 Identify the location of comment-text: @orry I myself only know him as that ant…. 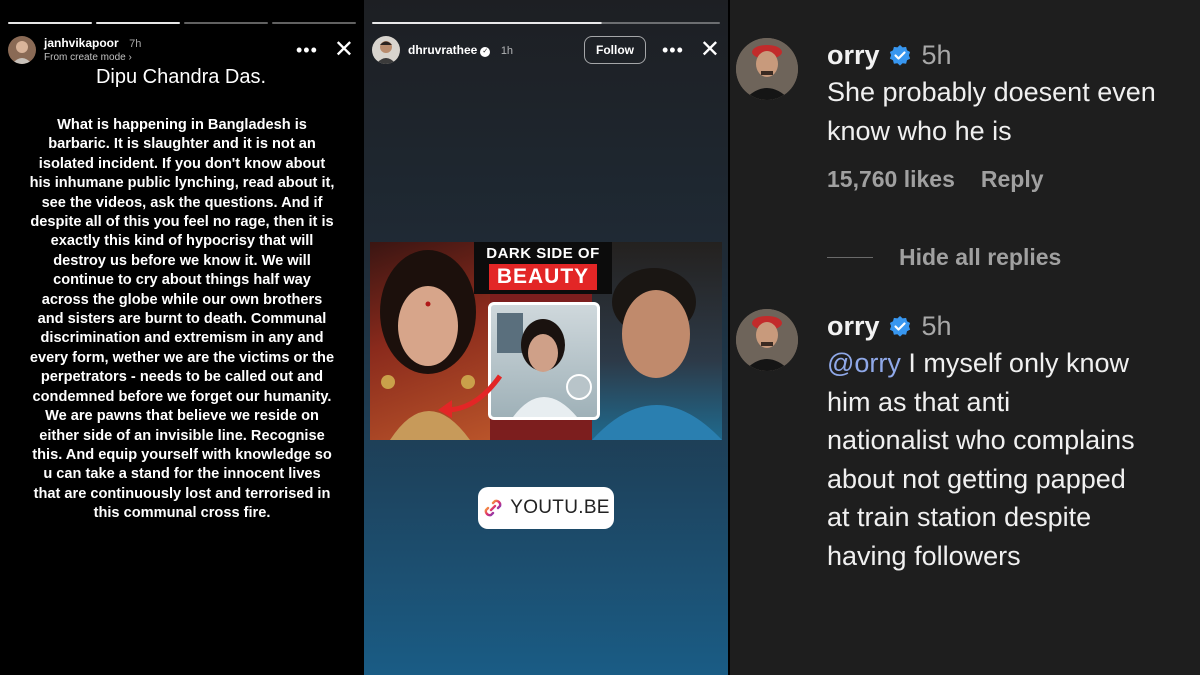
(1013, 459).